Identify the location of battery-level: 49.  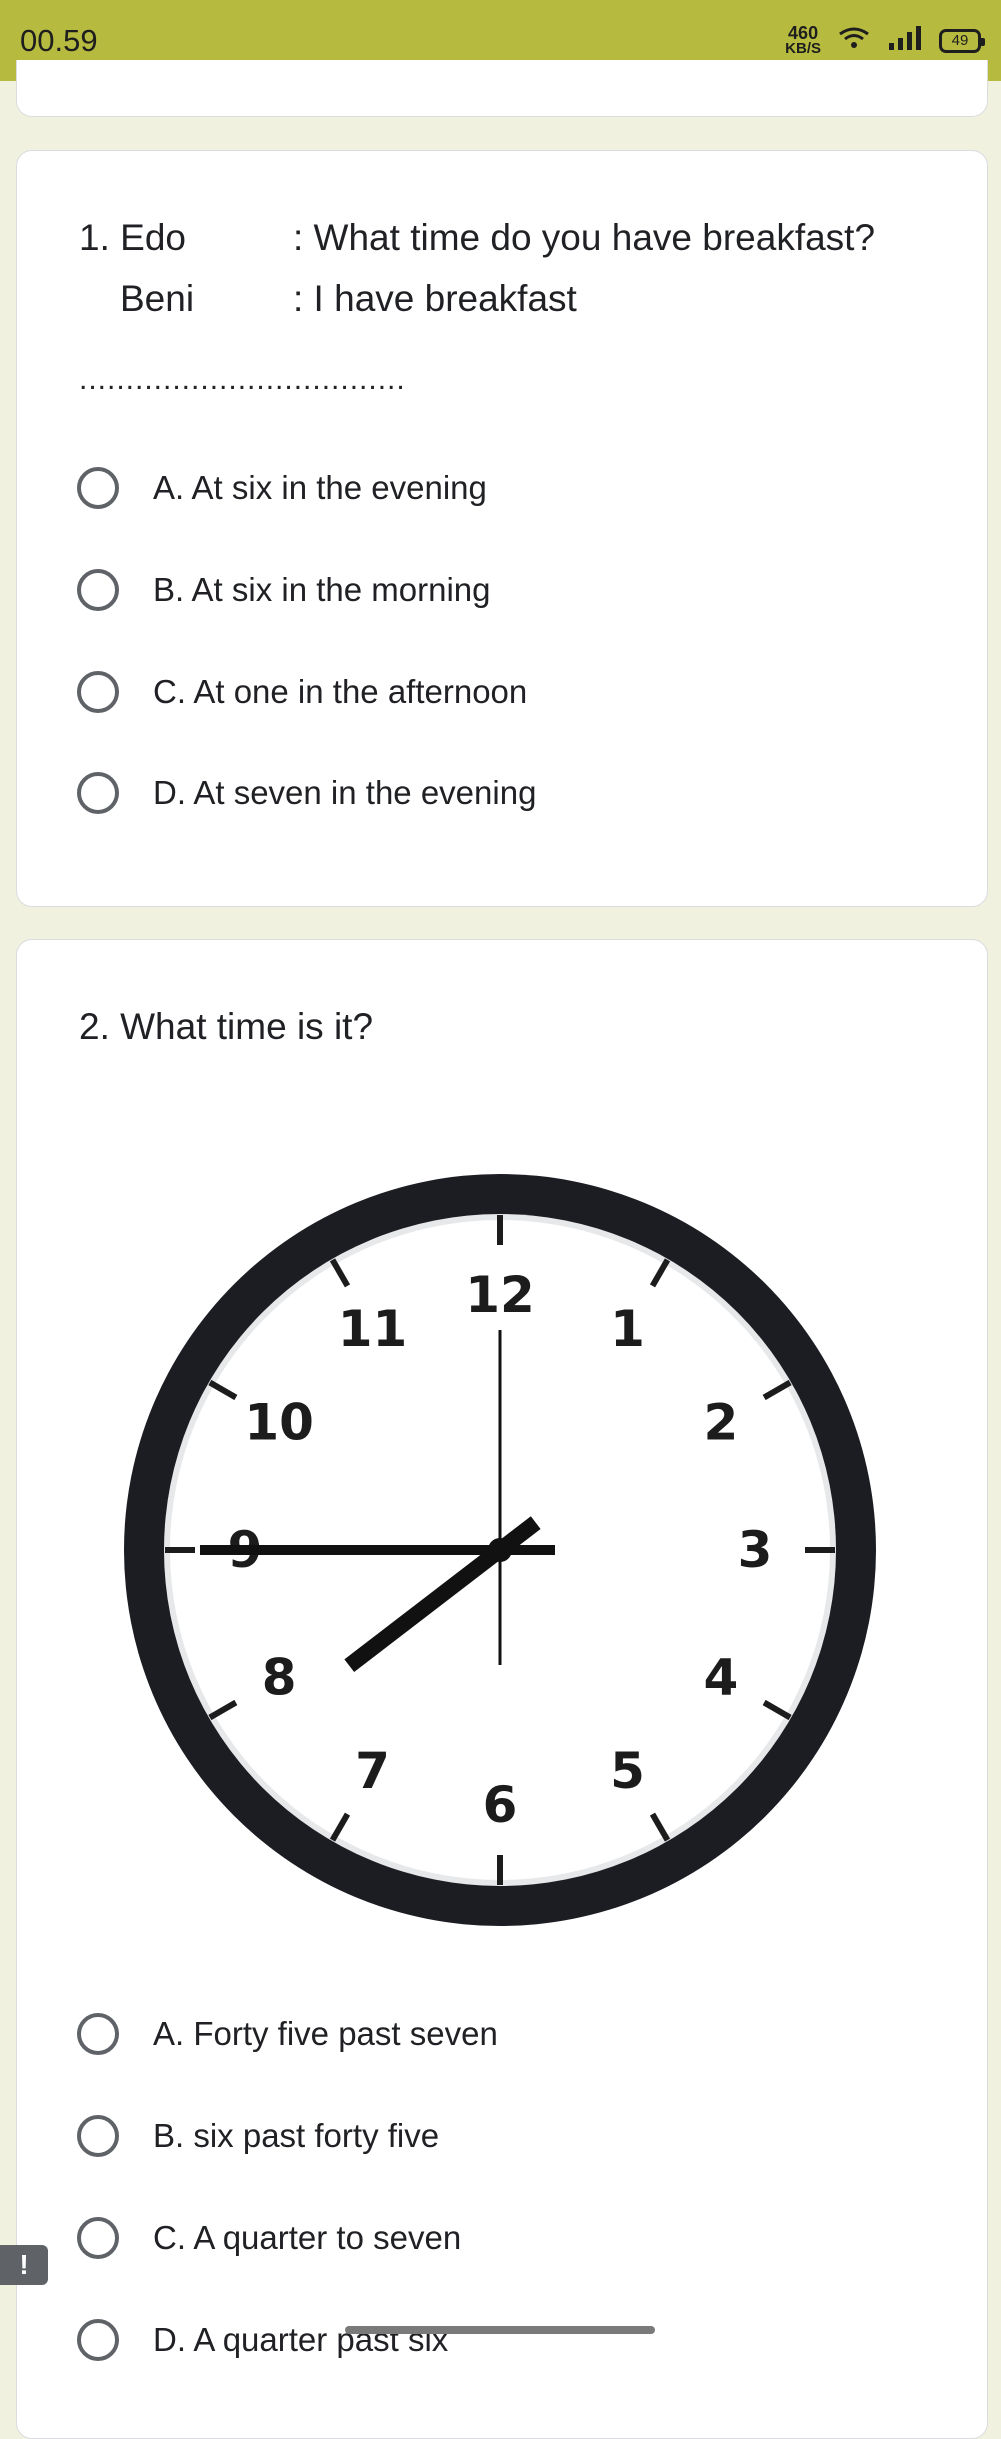
(960, 40).